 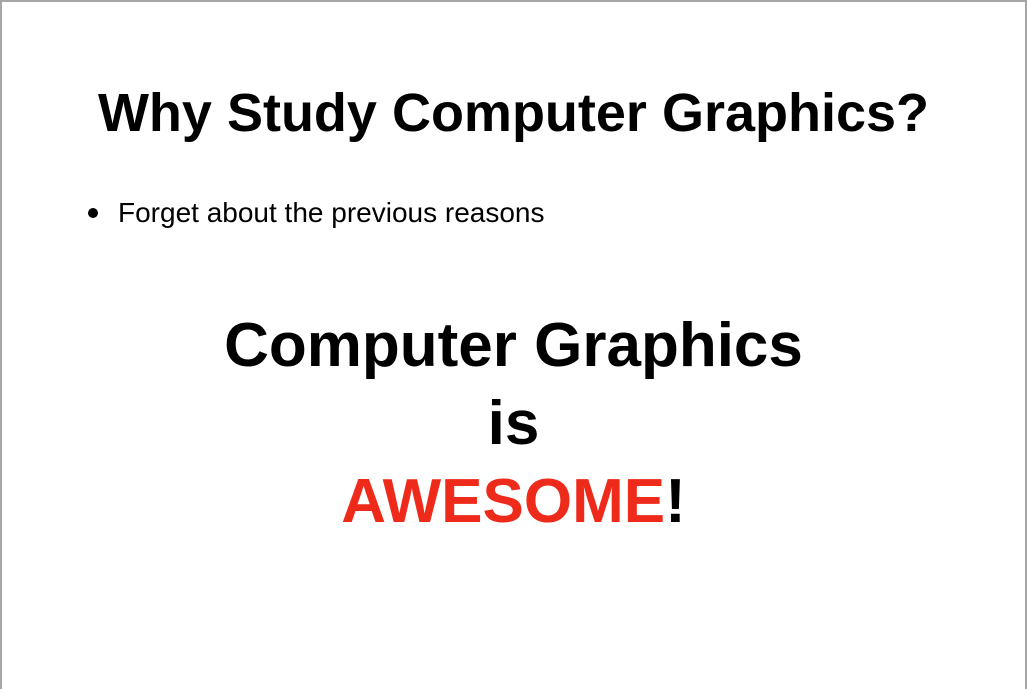 I want to click on statement-line-2: is, so click(x=513, y=423).